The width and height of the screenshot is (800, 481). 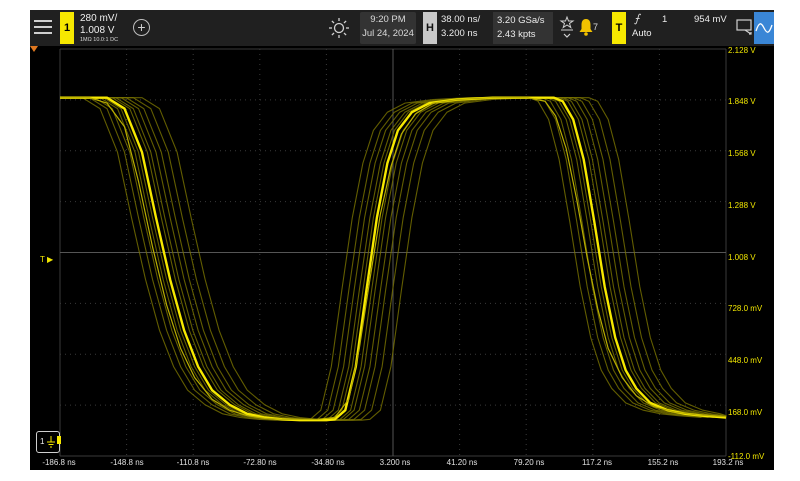 I want to click on y-label-2: 1.568 V, so click(x=742, y=153).